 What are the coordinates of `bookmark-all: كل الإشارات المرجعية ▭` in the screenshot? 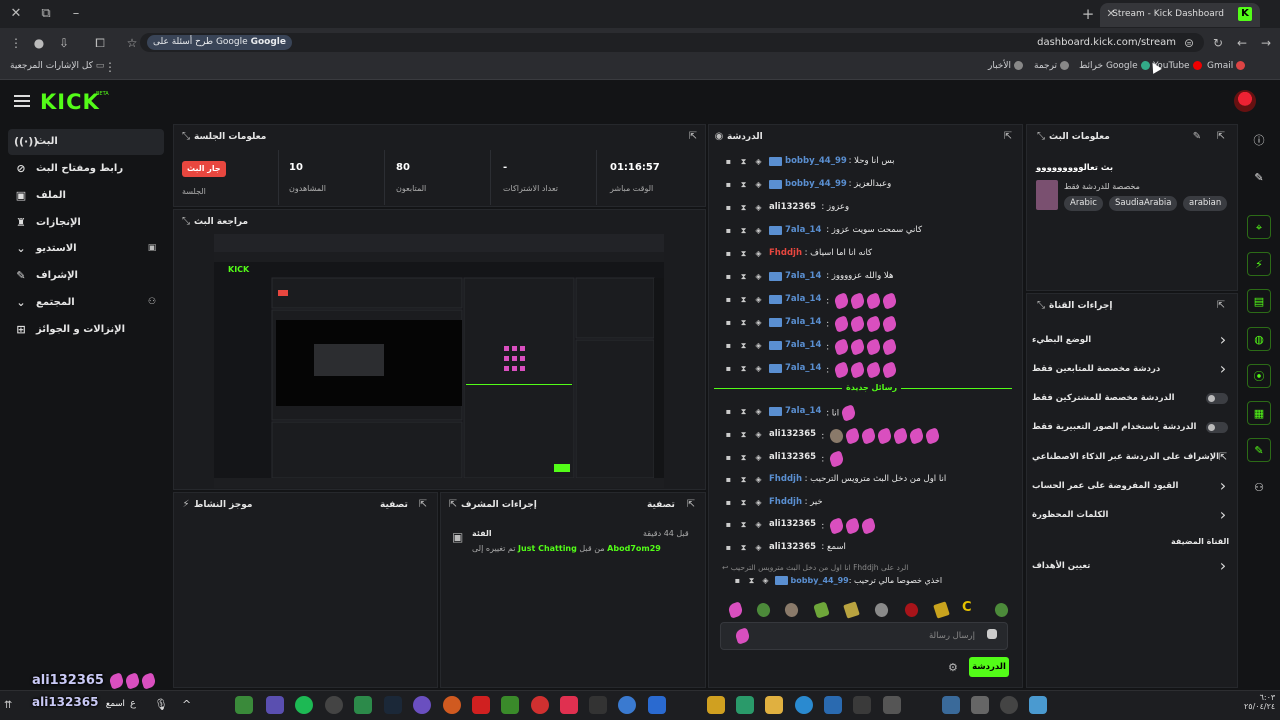 It's located at (57, 66).